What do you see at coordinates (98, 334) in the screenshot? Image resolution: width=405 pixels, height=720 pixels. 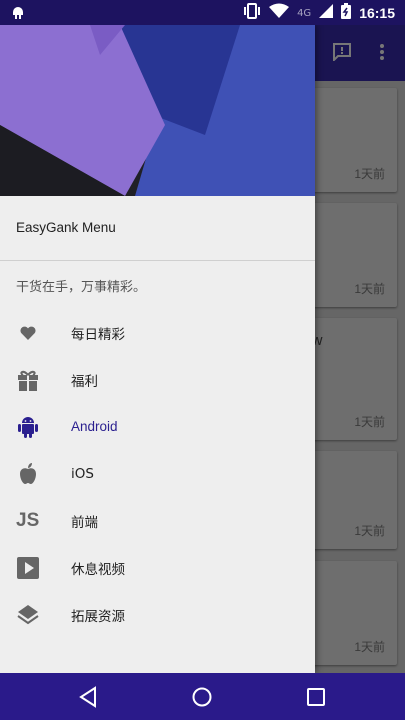 I see `menu-item-label: 每日精彩` at bounding box center [98, 334].